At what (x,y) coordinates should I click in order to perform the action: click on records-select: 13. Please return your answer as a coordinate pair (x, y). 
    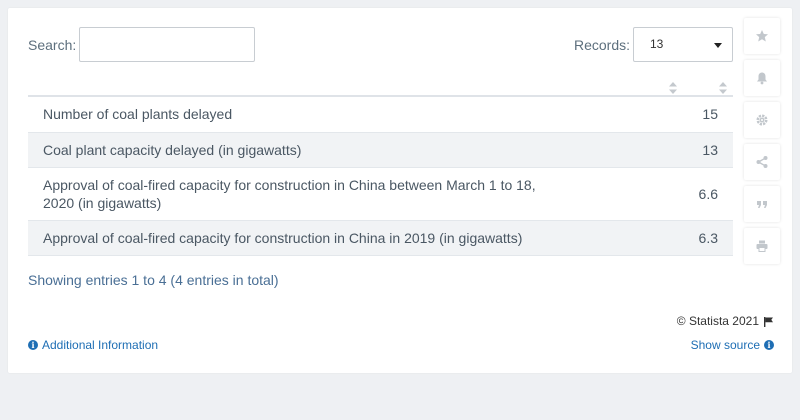
    Looking at the image, I should click on (683, 44).